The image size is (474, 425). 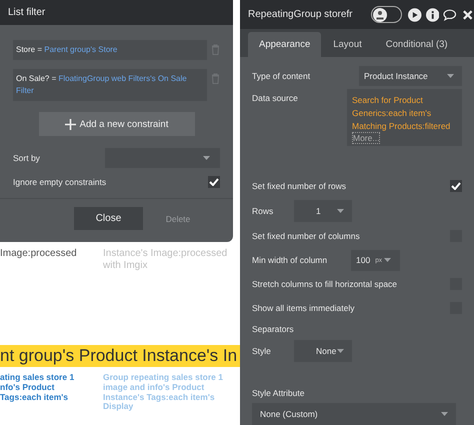 What do you see at coordinates (323, 351) in the screenshot?
I see `dropdown: None` at bounding box center [323, 351].